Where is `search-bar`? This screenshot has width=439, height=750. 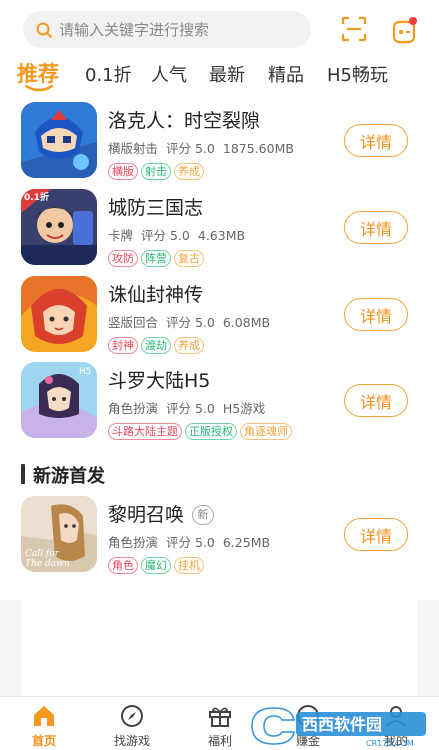
search-bar is located at coordinates (167, 29).